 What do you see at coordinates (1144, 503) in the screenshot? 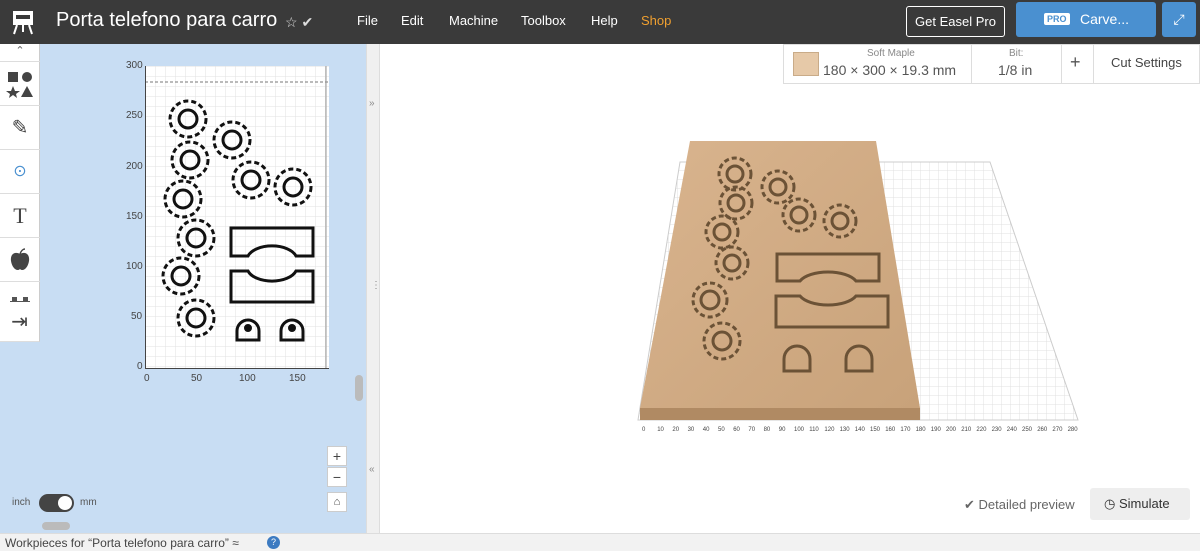
I see `simulate-label: Simulate` at bounding box center [1144, 503].